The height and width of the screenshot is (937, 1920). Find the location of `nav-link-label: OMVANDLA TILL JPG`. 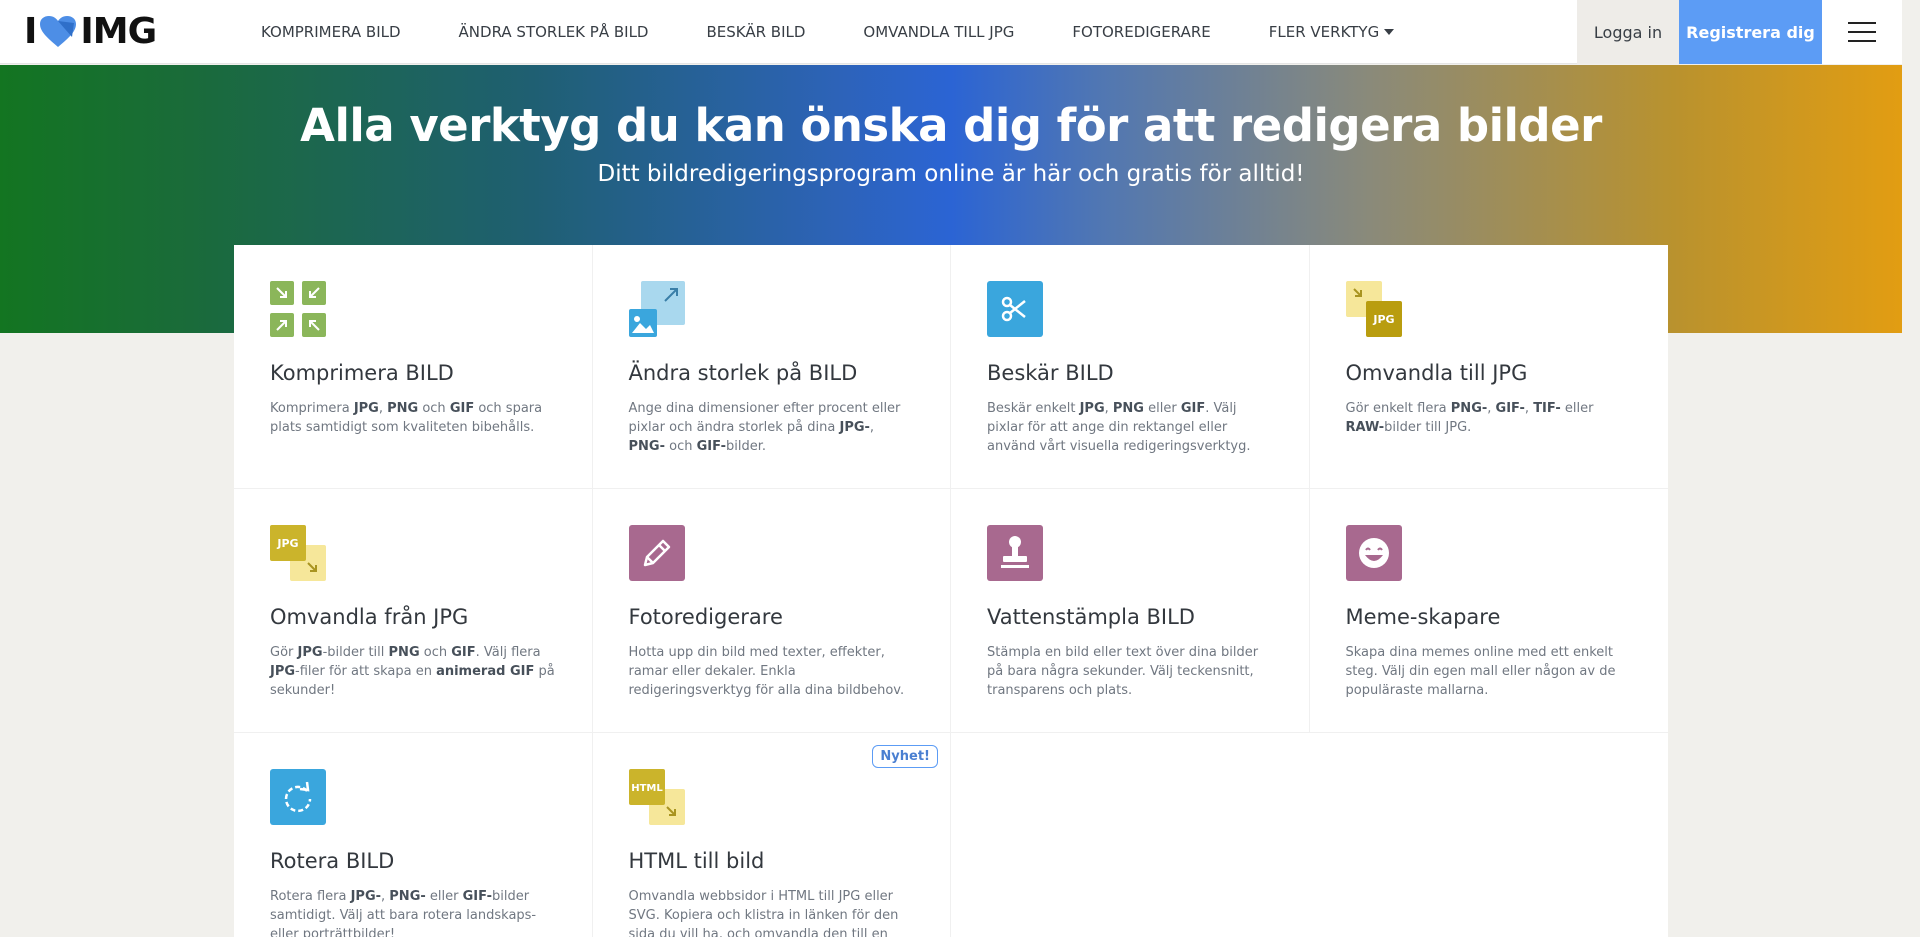

nav-link-label: OMVANDLA TILL JPG is located at coordinates (939, 31).